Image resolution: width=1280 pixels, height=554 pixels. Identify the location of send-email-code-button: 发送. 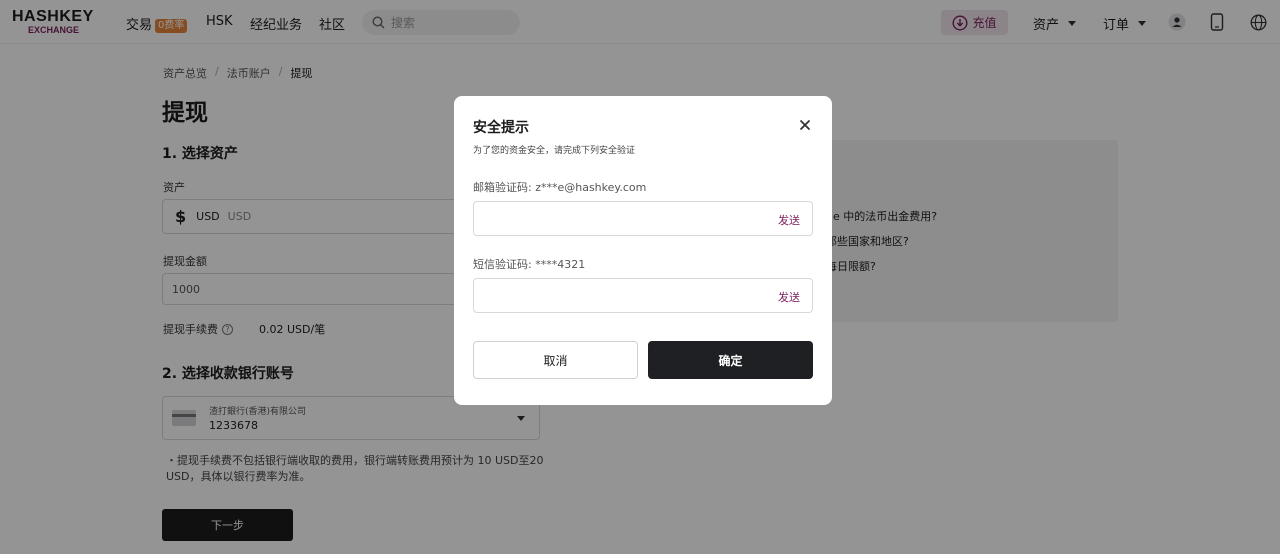
(789, 220).